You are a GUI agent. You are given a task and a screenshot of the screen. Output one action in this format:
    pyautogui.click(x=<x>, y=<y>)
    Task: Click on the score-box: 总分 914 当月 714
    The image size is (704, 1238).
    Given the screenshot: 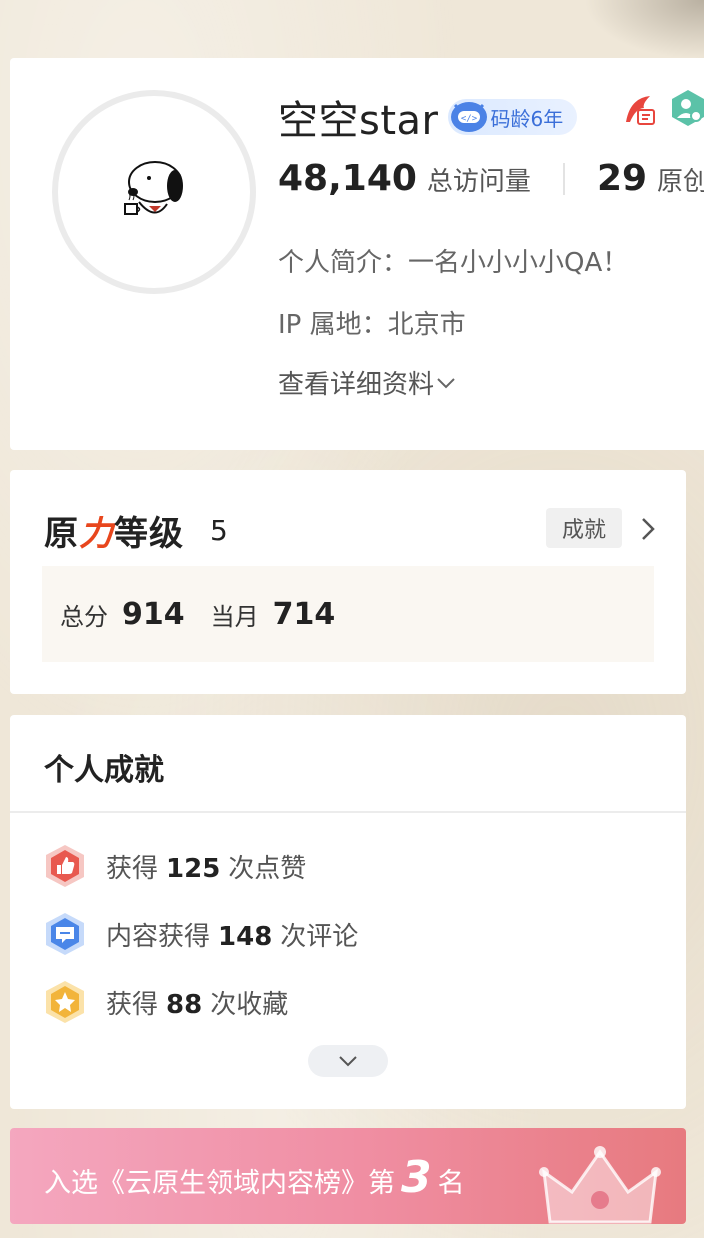 What is the action you would take?
    pyautogui.click(x=348, y=614)
    